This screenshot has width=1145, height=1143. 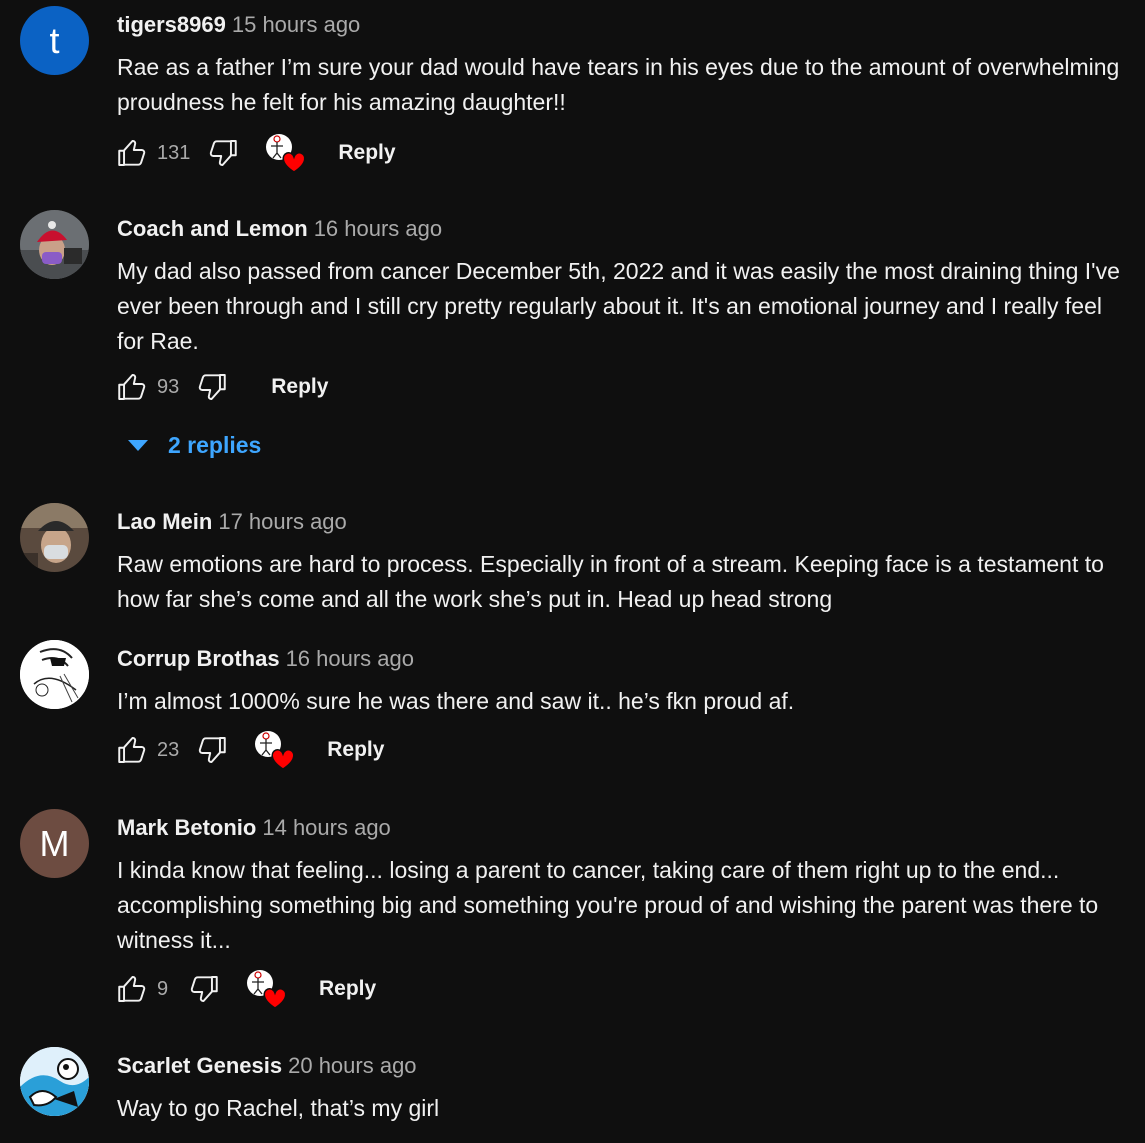 I want to click on comment-text: Way to go Rachel, that’s my girl, so click(x=278, y=1108).